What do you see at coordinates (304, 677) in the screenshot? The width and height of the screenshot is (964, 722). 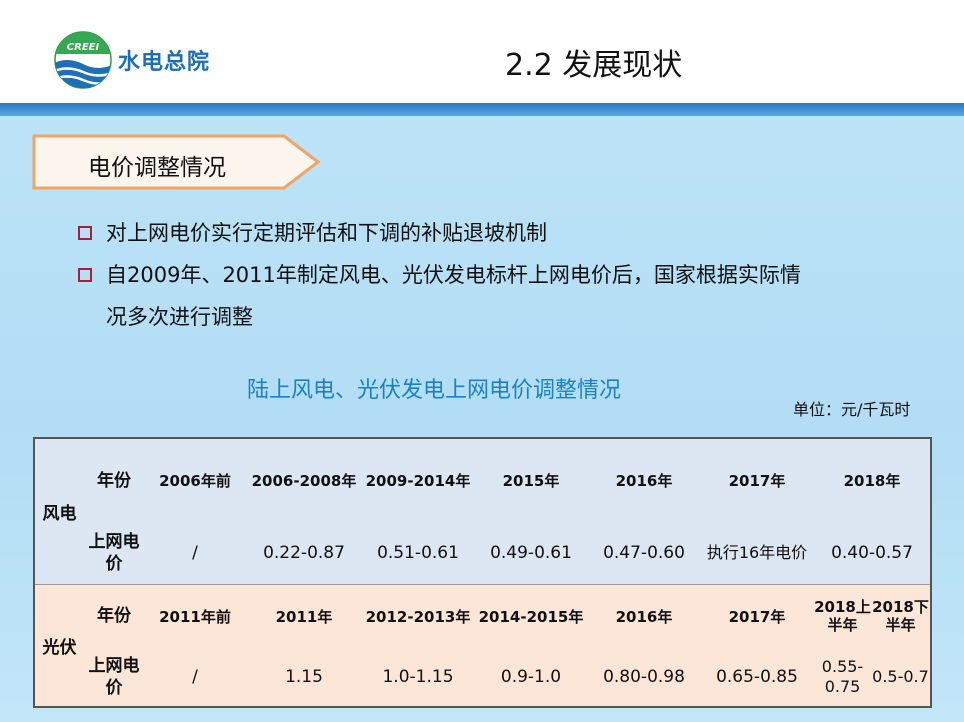 I see `solar-price-cell: 1.15` at bounding box center [304, 677].